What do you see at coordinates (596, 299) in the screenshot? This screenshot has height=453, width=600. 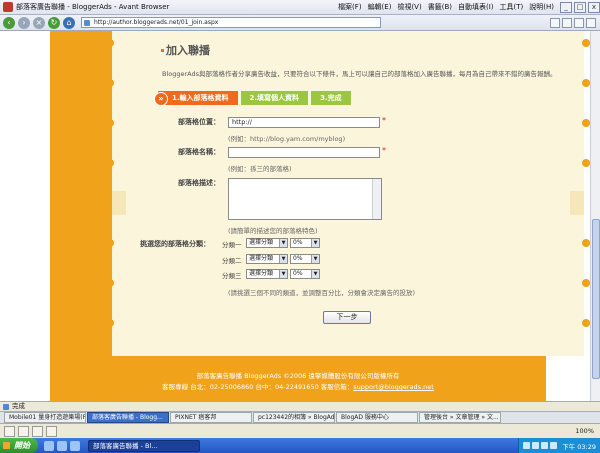 I see `scrollbar-thumb` at bounding box center [596, 299].